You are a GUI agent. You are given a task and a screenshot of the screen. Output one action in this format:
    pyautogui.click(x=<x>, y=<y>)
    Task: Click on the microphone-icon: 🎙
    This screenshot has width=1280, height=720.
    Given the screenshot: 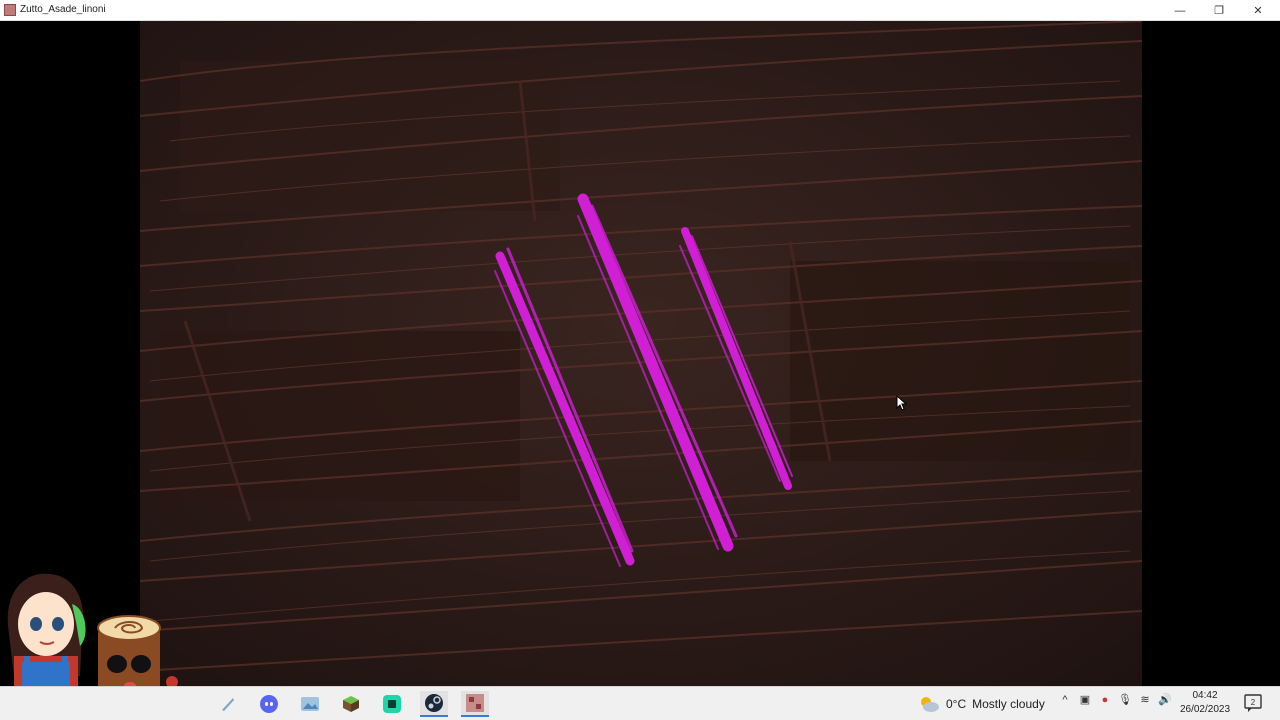 What is the action you would take?
    pyautogui.click(x=1125, y=699)
    